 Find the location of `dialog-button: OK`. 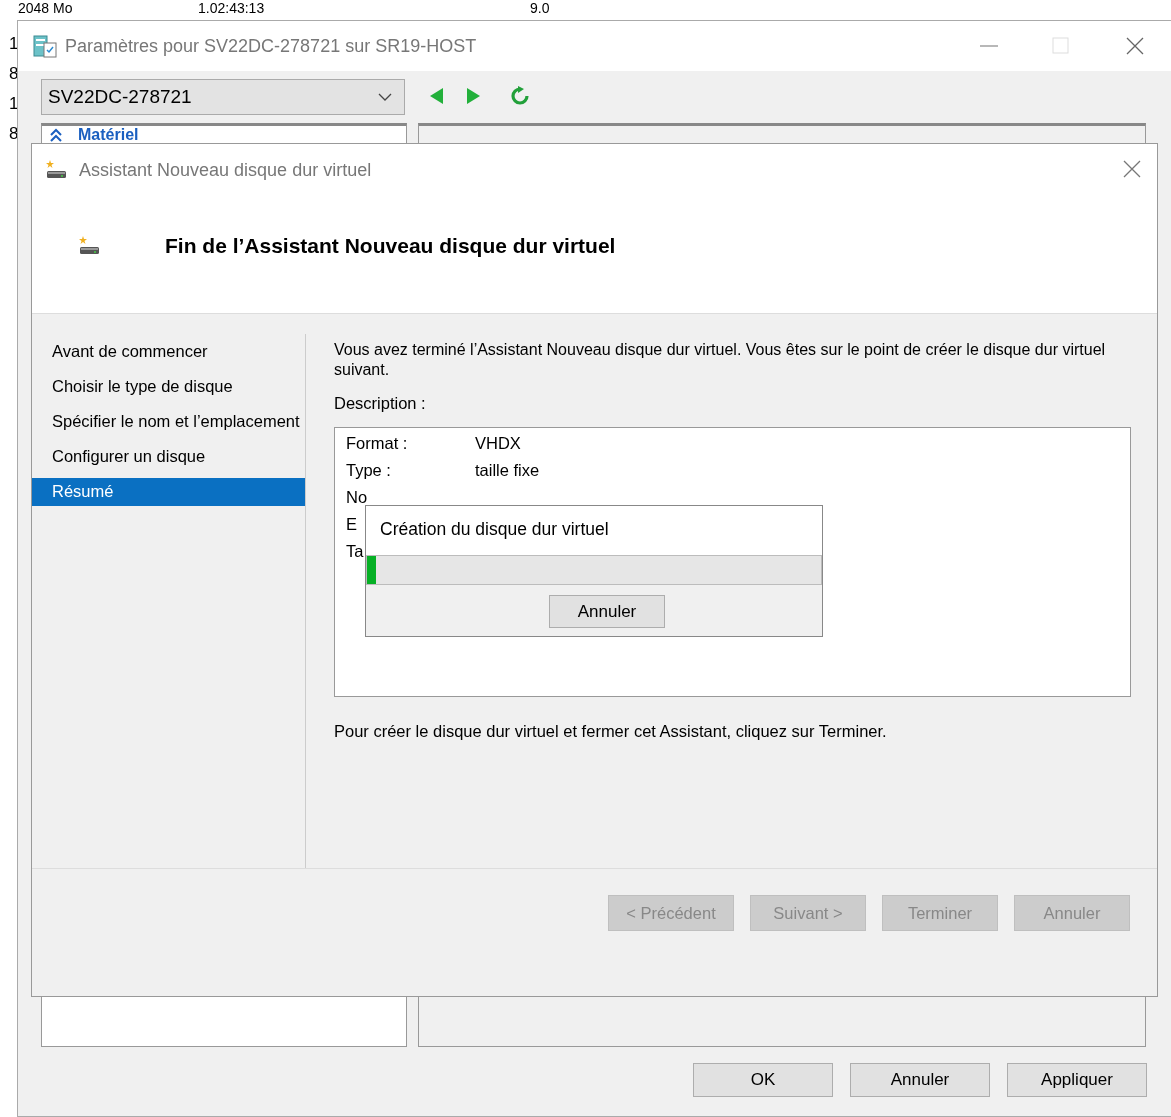

dialog-button: OK is located at coordinates (763, 1080).